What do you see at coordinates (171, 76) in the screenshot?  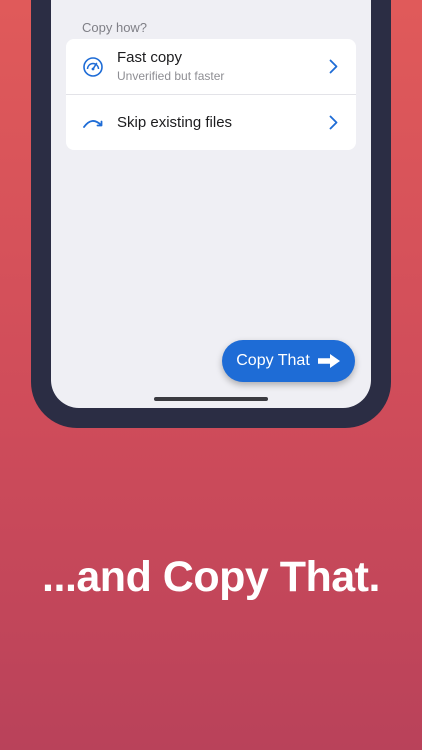 I see `option-subtitle: Unverified but faster` at bounding box center [171, 76].